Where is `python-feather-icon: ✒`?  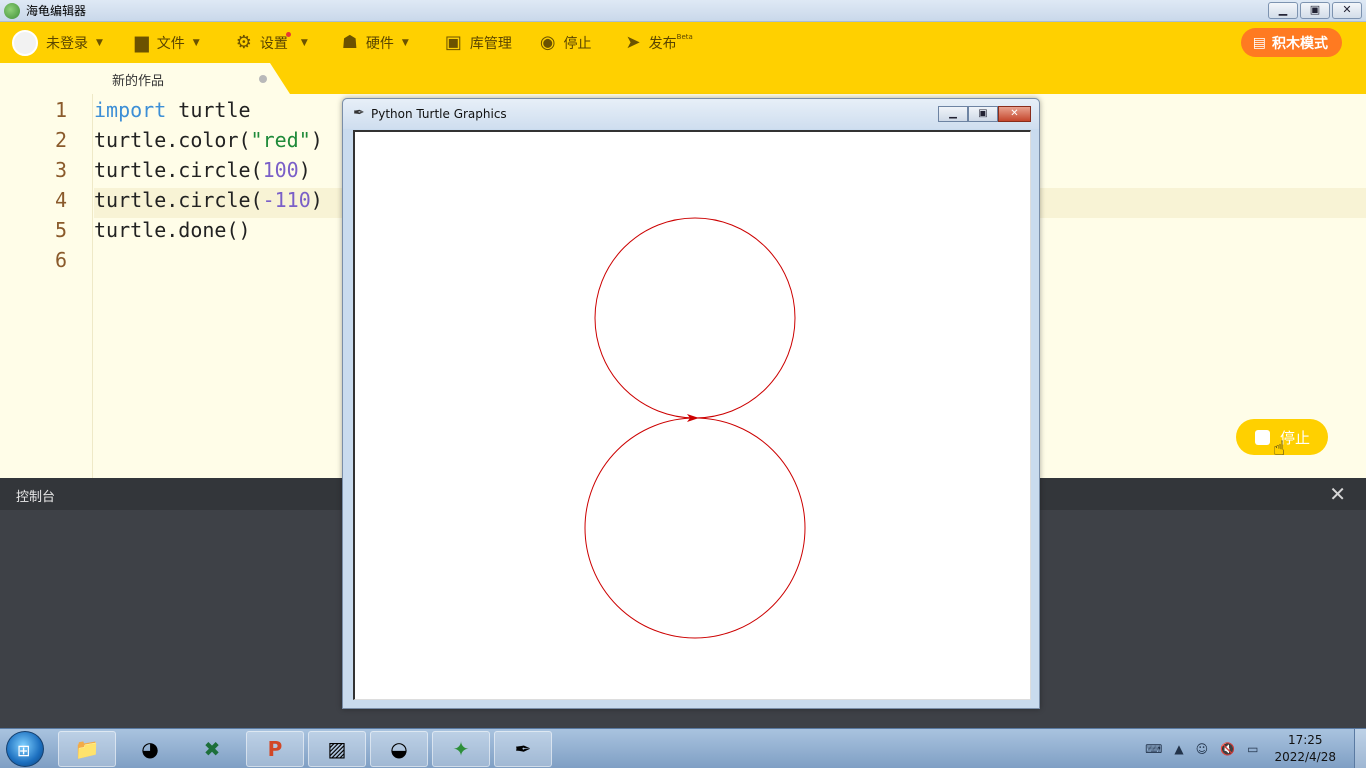 python-feather-icon: ✒ is located at coordinates (523, 749).